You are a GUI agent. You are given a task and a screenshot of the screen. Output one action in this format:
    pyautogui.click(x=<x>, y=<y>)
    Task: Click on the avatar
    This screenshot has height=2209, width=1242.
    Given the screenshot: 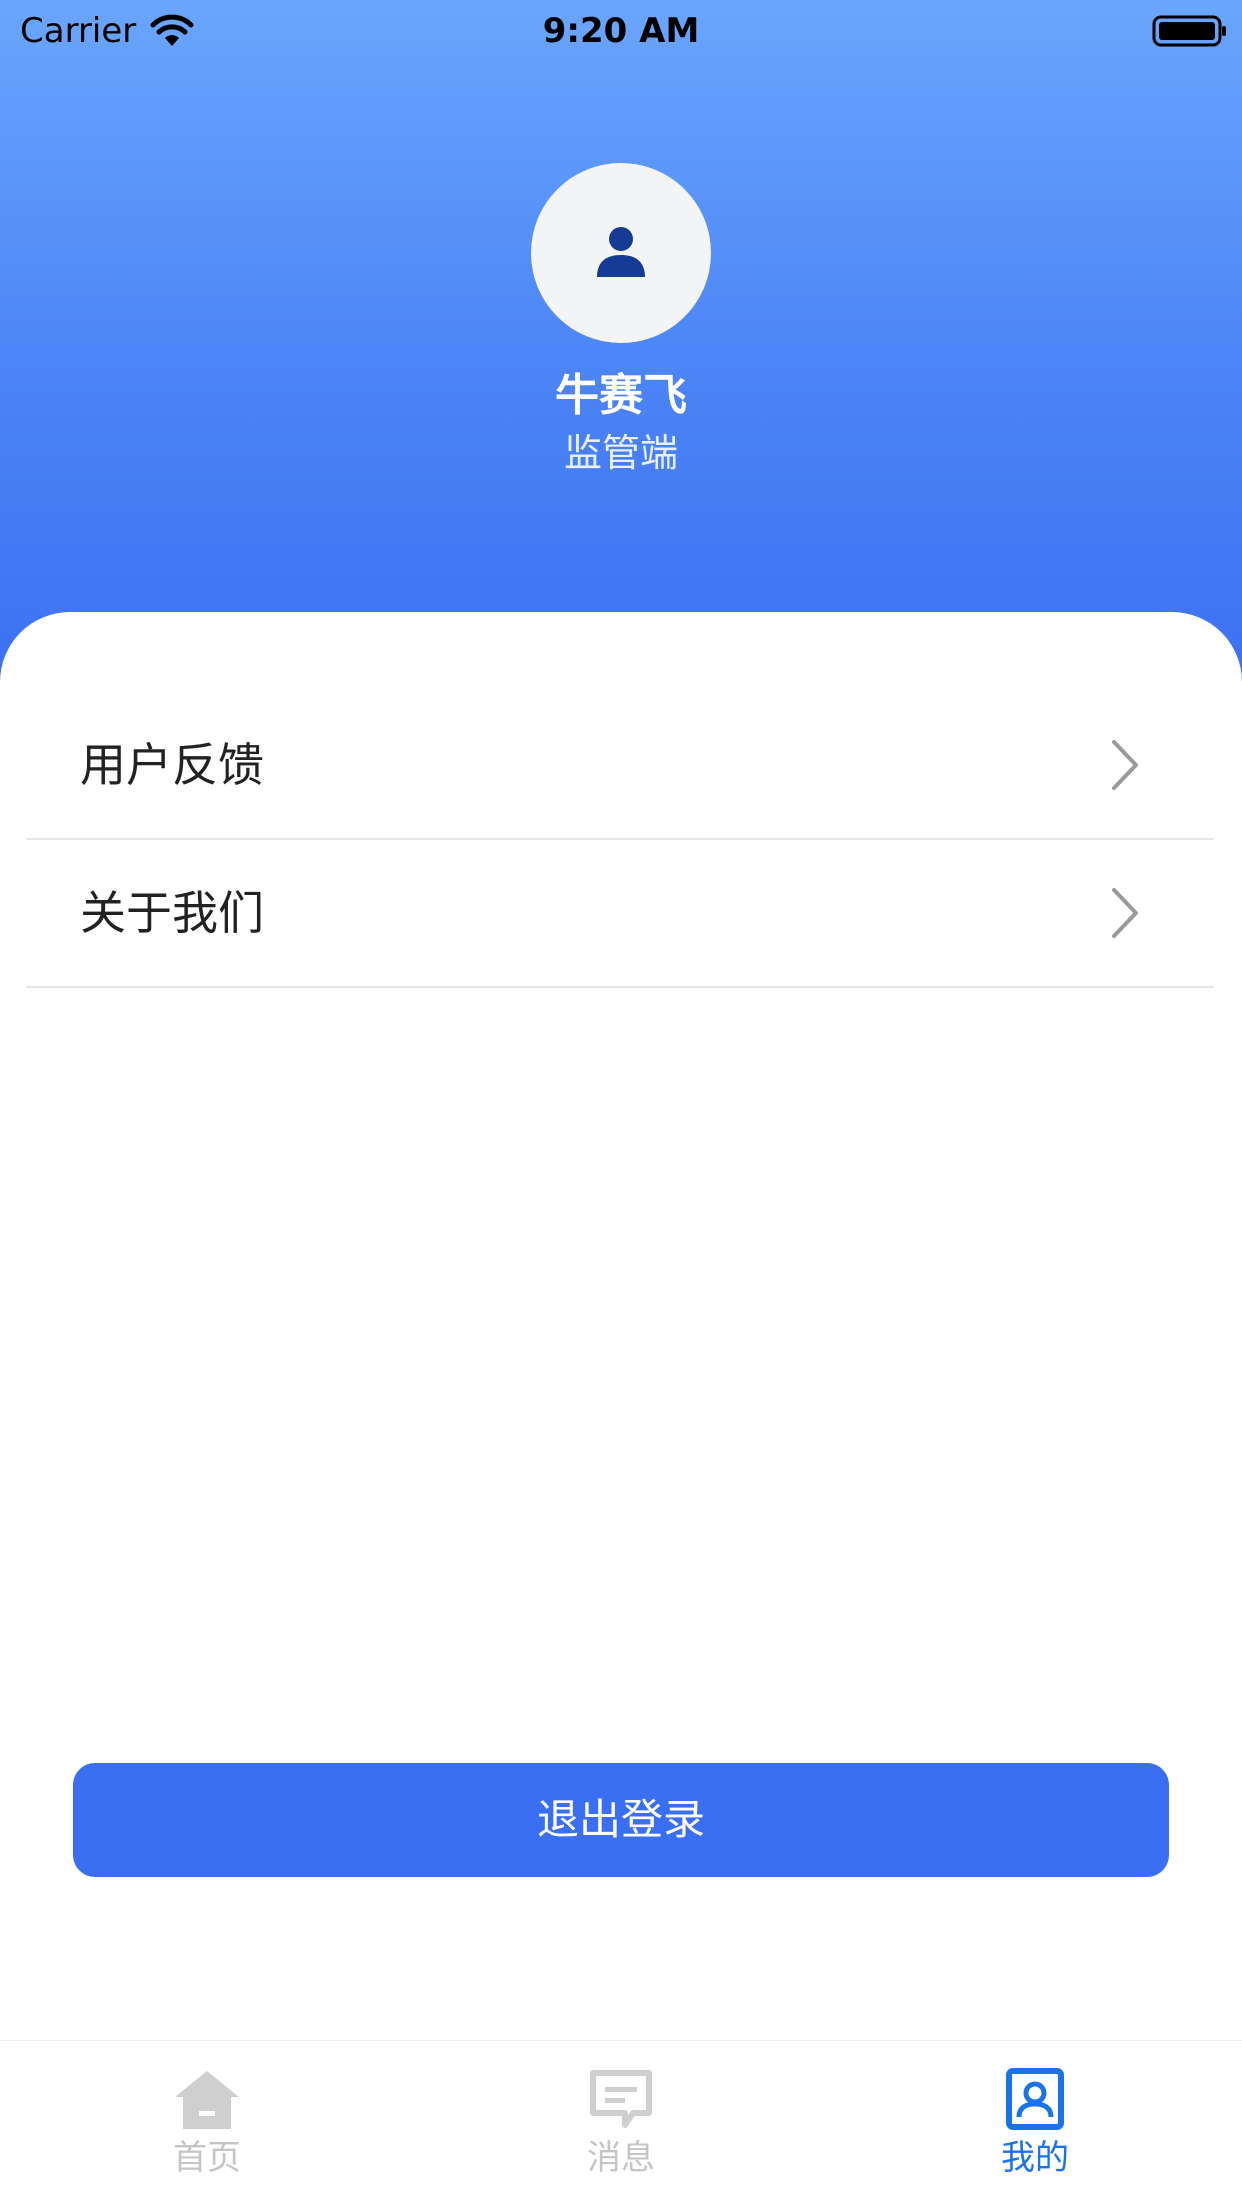 What is the action you would take?
    pyautogui.click(x=621, y=253)
    